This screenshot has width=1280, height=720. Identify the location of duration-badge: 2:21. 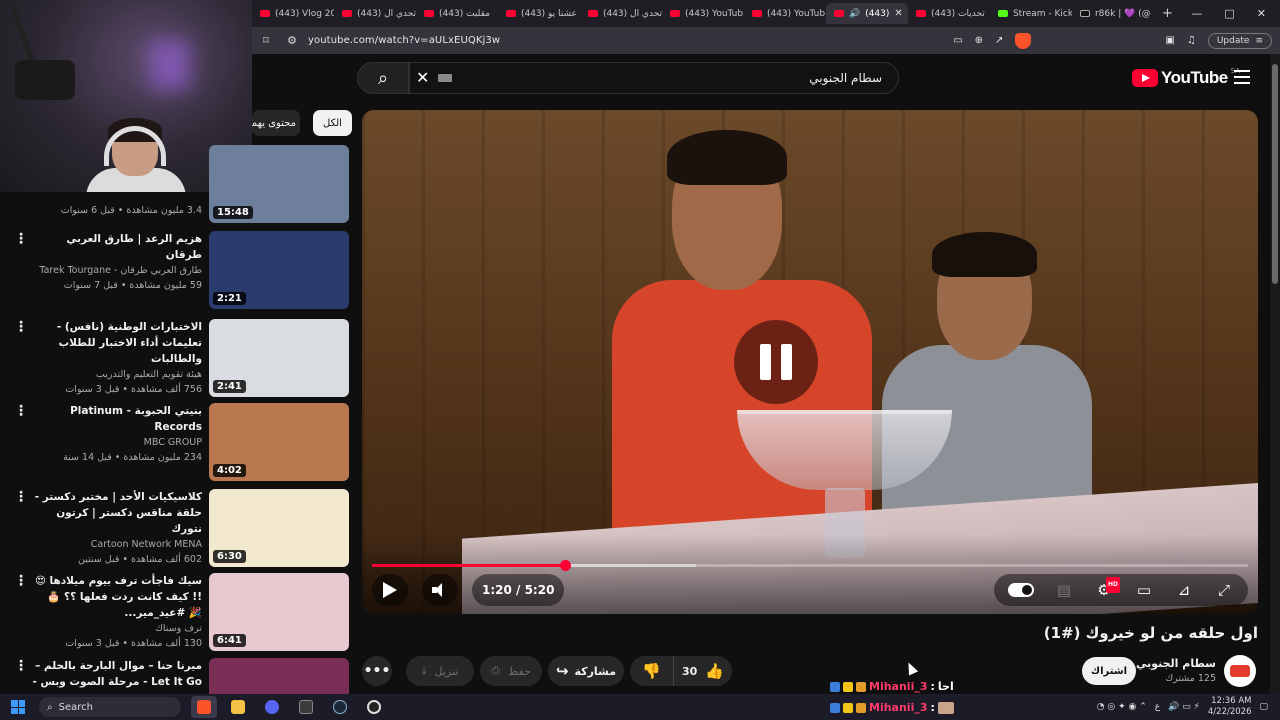
(229, 298).